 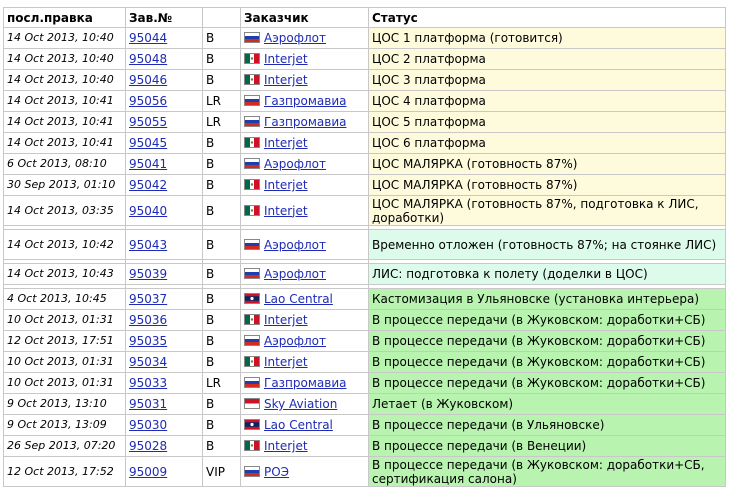 What do you see at coordinates (148, 446) in the screenshot?
I see `serial-number-link: 95028` at bounding box center [148, 446].